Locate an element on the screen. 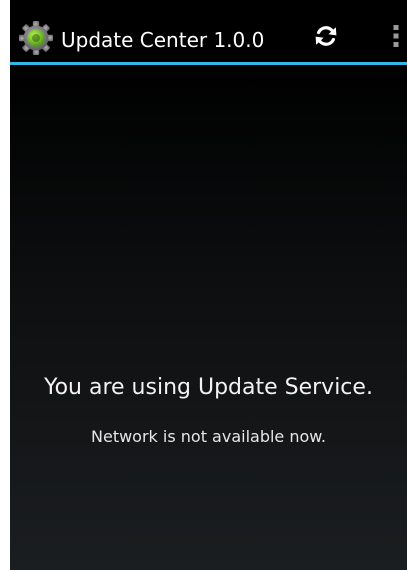 The height and width of the screenshot is (570, 407). refresh-button is located at coordinates (326, 38).